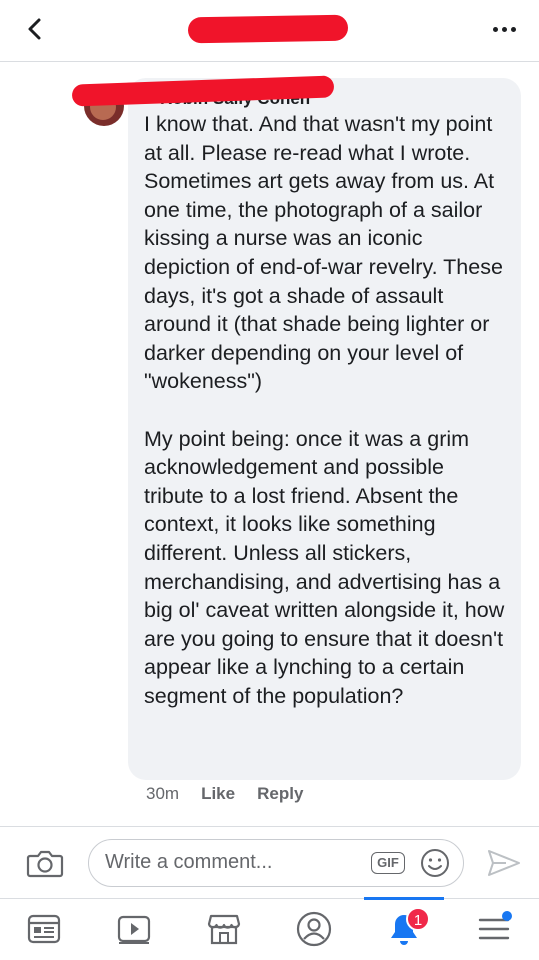 This screenshot has width=539, height=960. What do you see at coordinates (162, 794) in the screenshot?
I see `comment-timestamp: 30m` at bounding box center [162, 794].